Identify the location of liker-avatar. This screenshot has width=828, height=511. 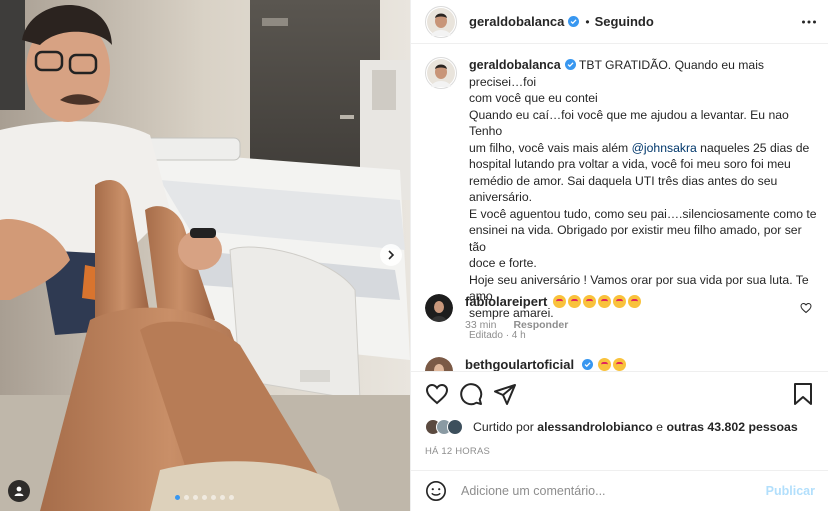
(455, 427).